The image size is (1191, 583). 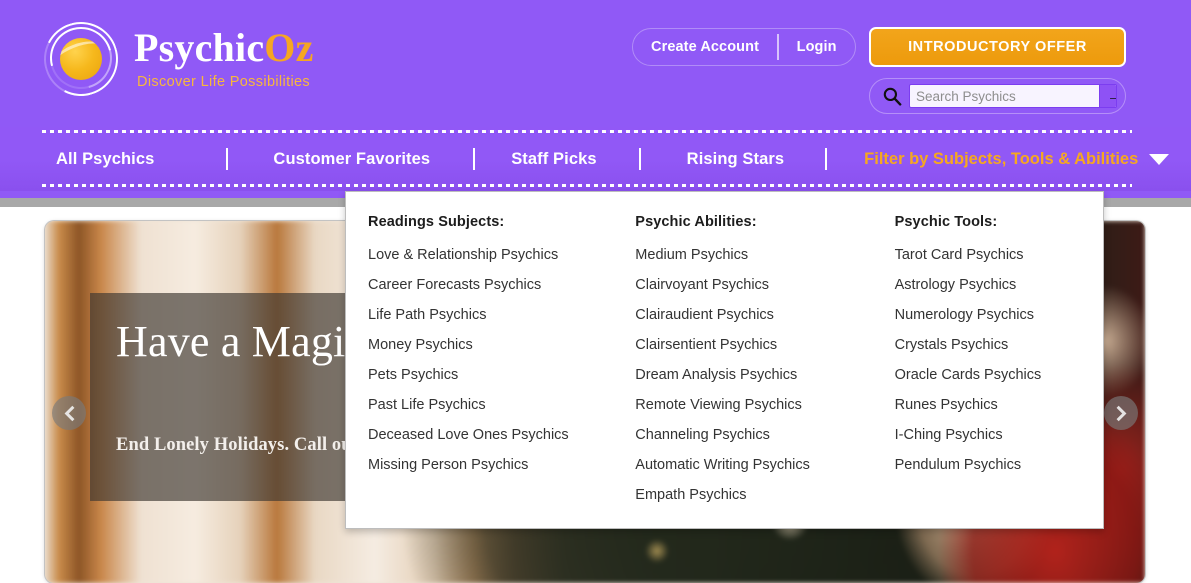 What do you see at coordinates (892, 96) in the screenshot?
I see `search-icon` at bounding box center [892, 96].